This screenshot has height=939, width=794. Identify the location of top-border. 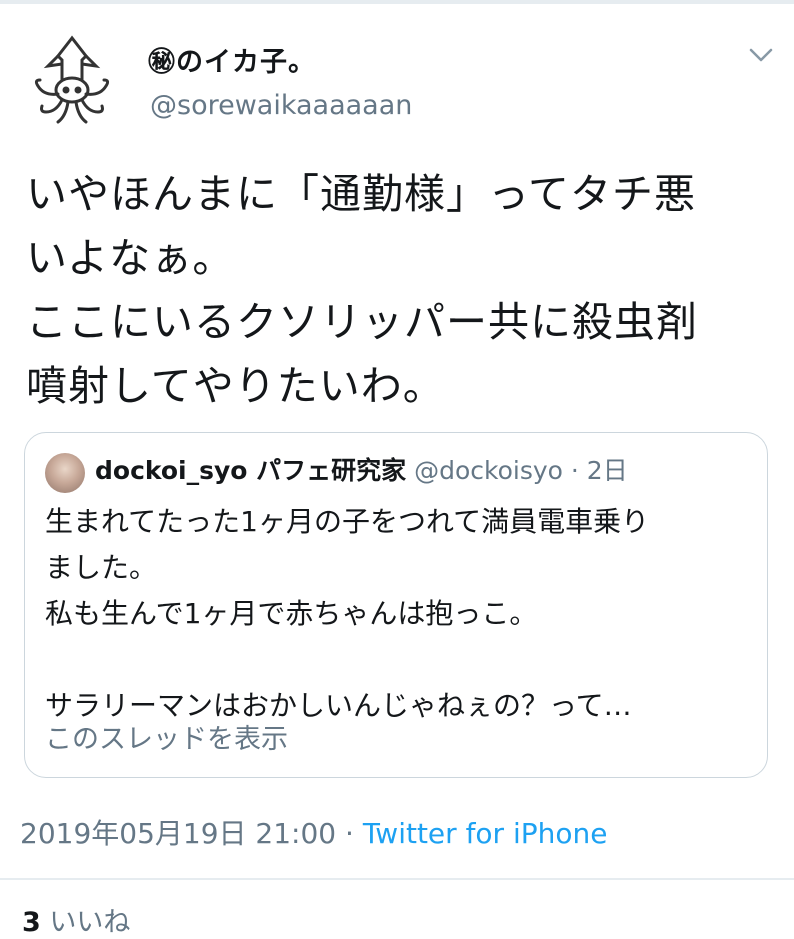
(397, 2).